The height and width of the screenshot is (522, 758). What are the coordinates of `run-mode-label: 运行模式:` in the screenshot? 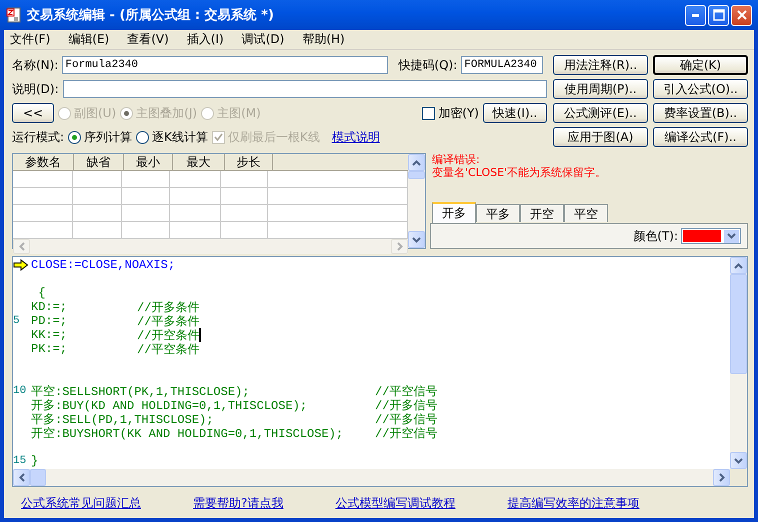 It's located at (38, 137).